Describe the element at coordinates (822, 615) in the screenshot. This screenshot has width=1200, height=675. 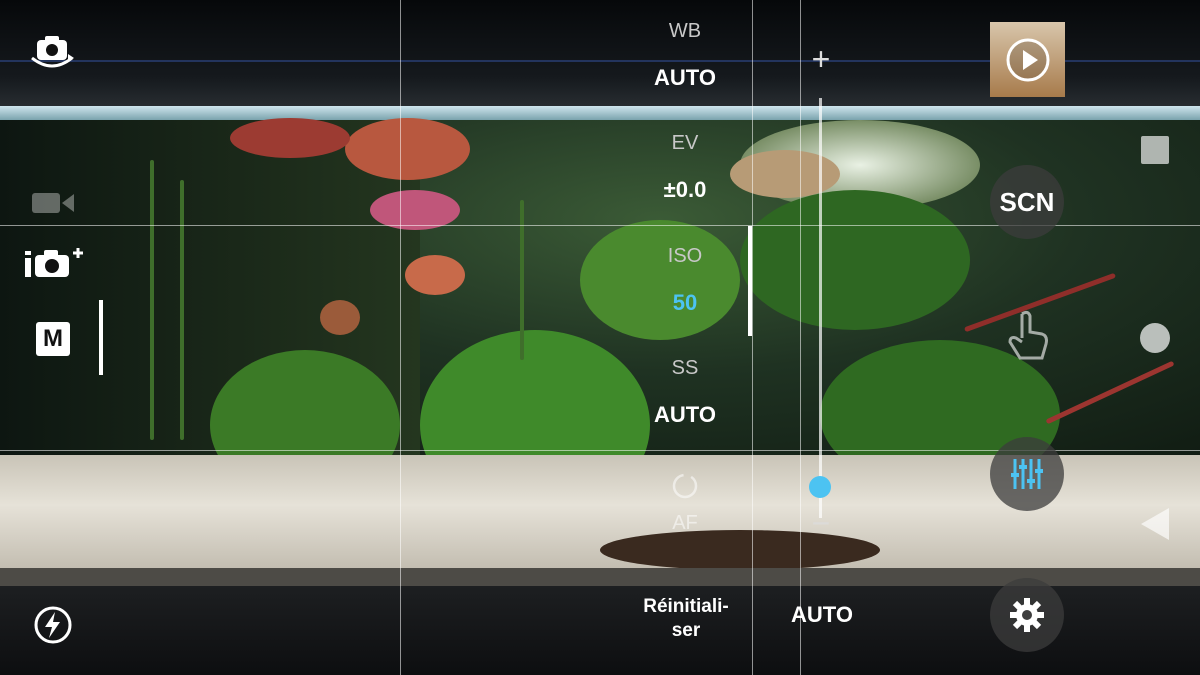
I see `focus-mode-value: AUTO` at that location.